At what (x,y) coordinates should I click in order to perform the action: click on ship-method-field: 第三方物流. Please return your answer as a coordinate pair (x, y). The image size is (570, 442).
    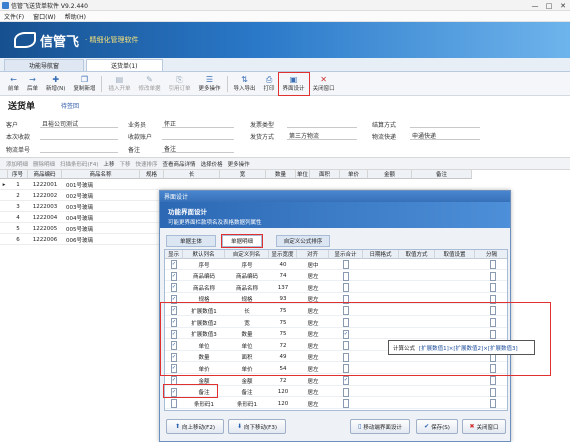
    Looking at the image, I should click on (322, 135).